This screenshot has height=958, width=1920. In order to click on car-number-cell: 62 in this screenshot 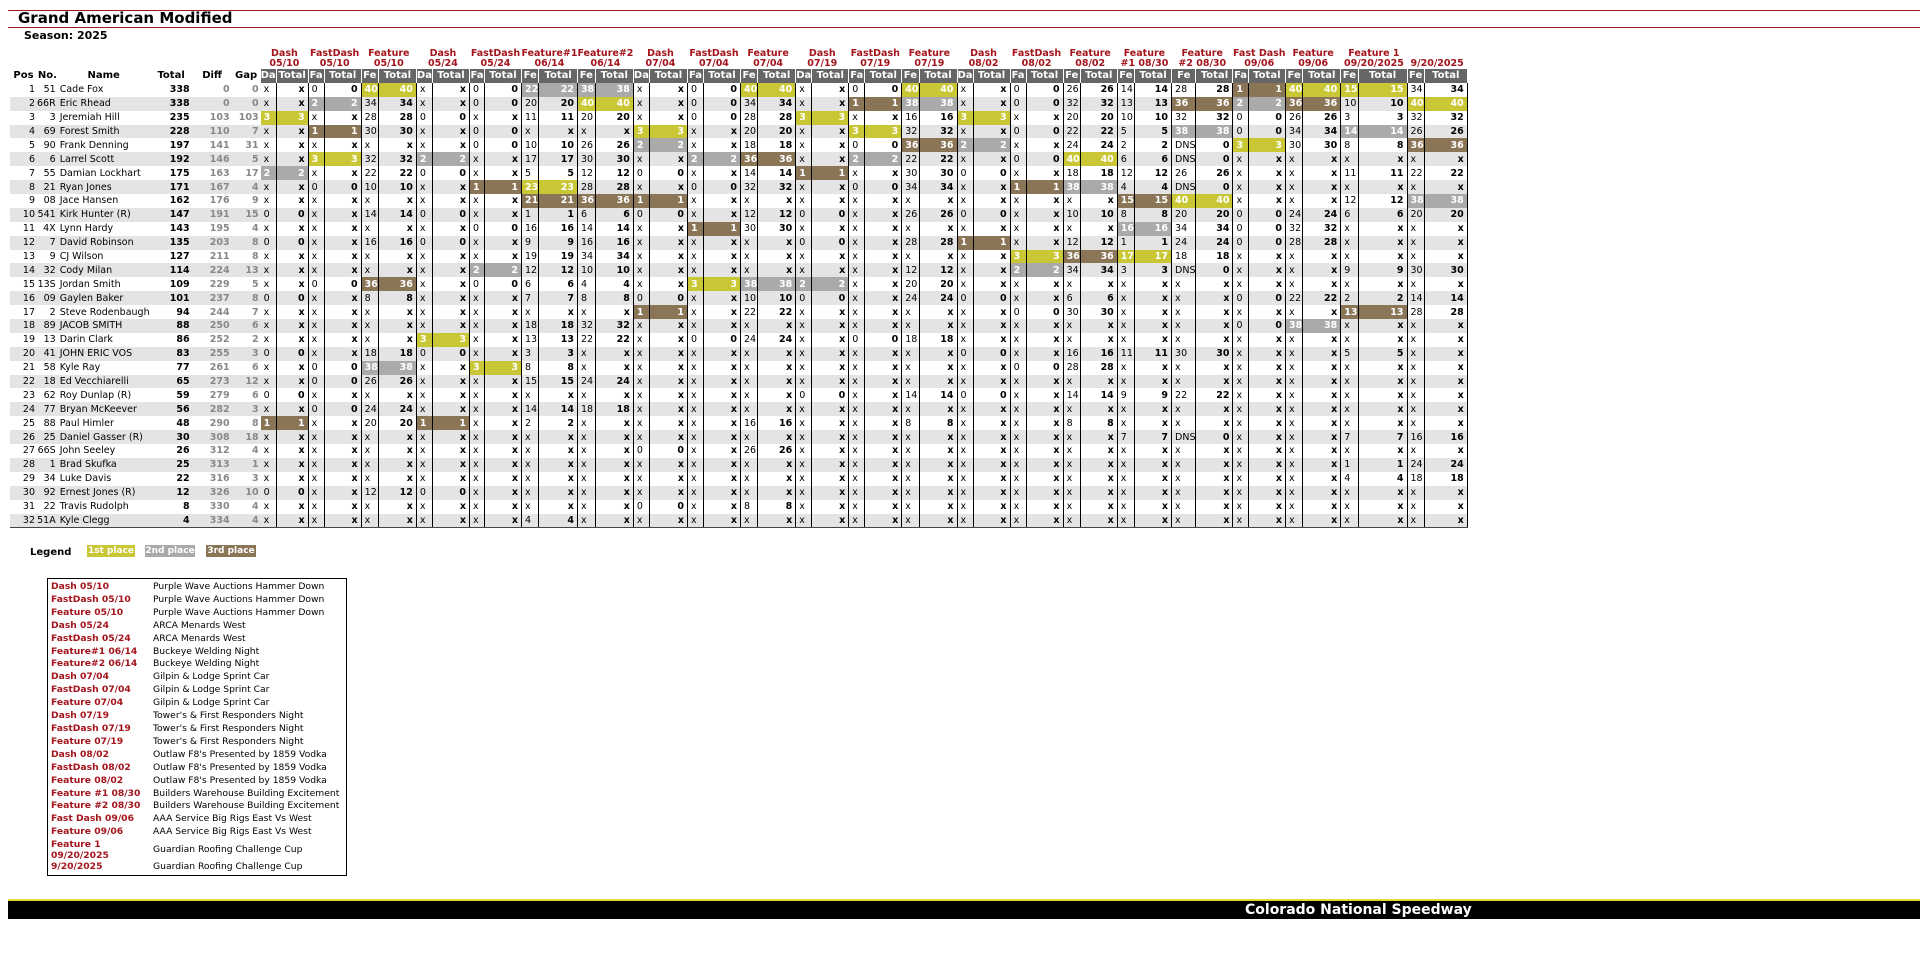, I will do `click(49, 395)`.